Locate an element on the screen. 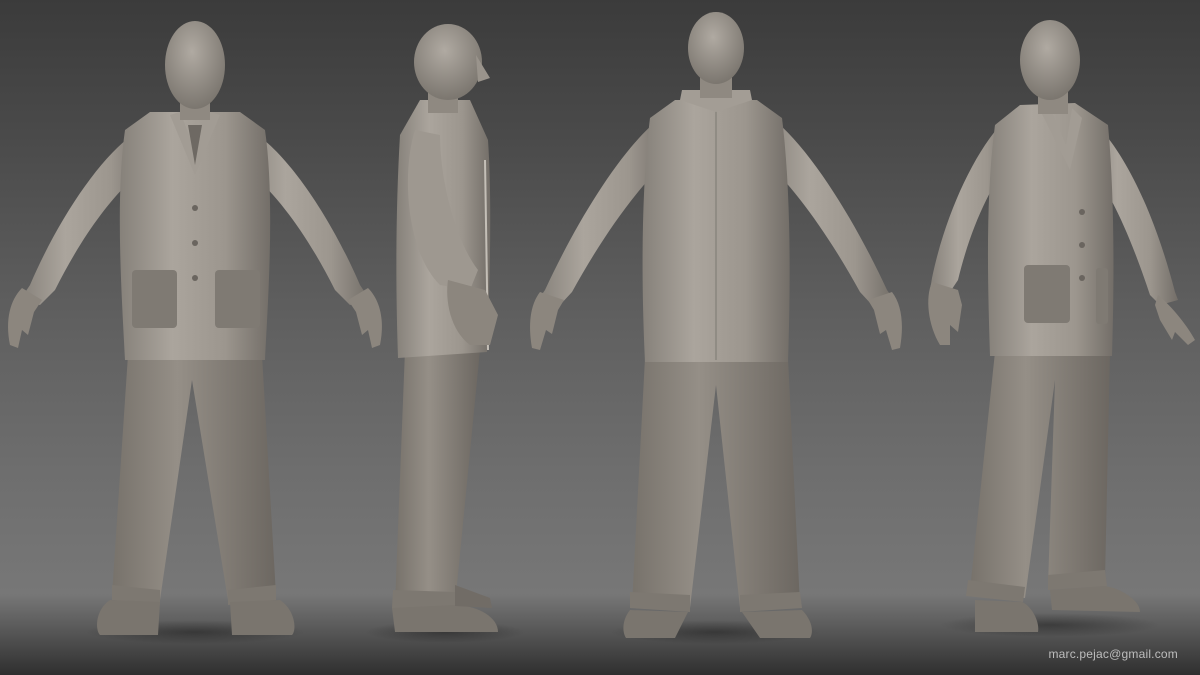  figure-side-view is located at coordinates (445, 333).